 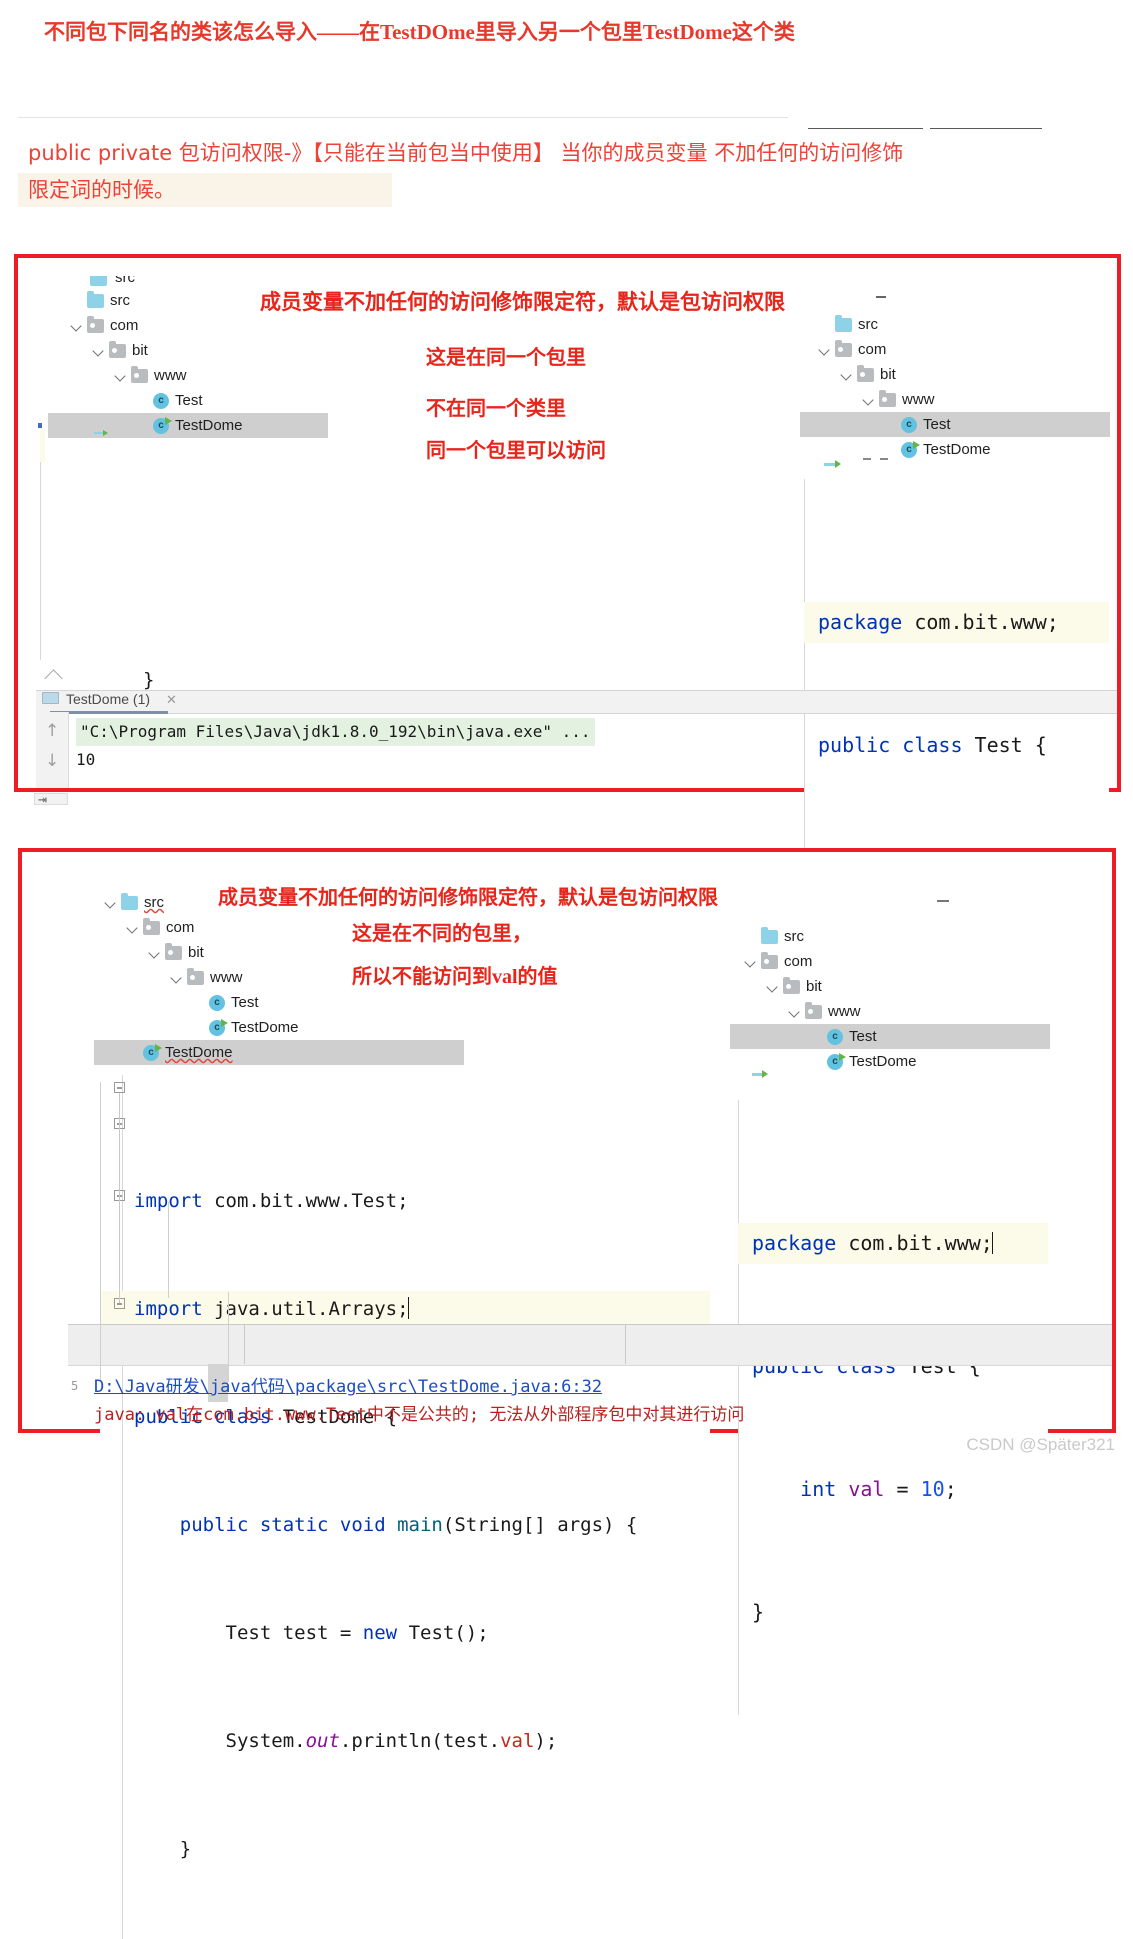 What do you see at coordinates (305, 1201) in the screenshot?
I see `code2-import-test: com.bit.www.Test;` at bounding box center [305, 1201].